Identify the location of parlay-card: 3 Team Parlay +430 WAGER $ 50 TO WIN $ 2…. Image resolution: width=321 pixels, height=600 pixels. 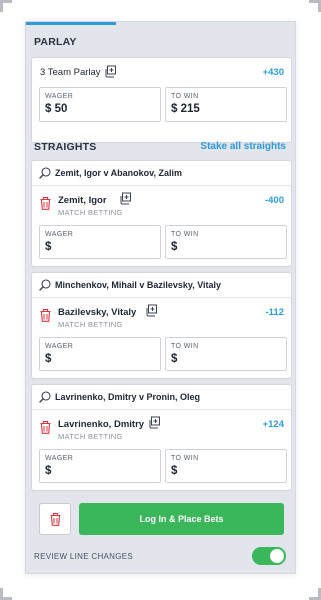
(161, 100).